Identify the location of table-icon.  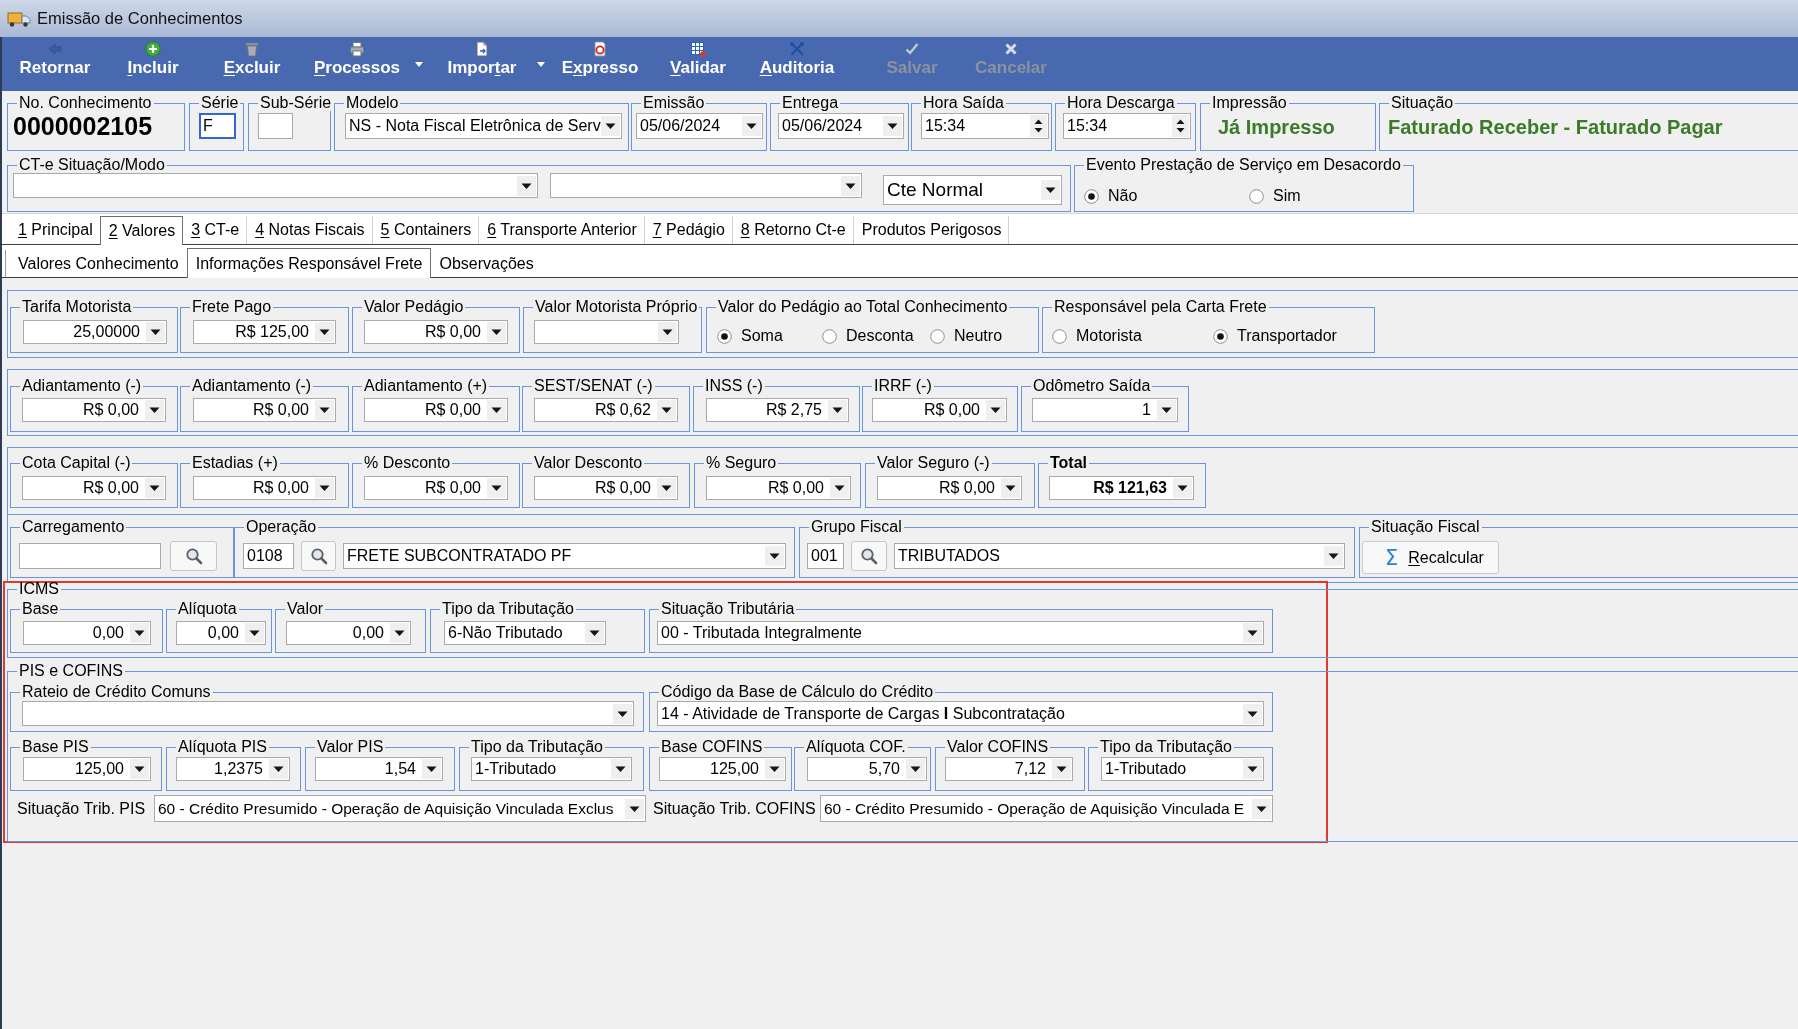
(698, 49).